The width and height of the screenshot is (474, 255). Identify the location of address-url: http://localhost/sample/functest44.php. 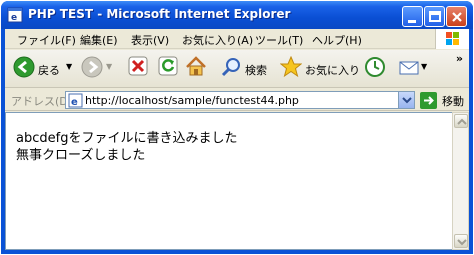
(192, 100).